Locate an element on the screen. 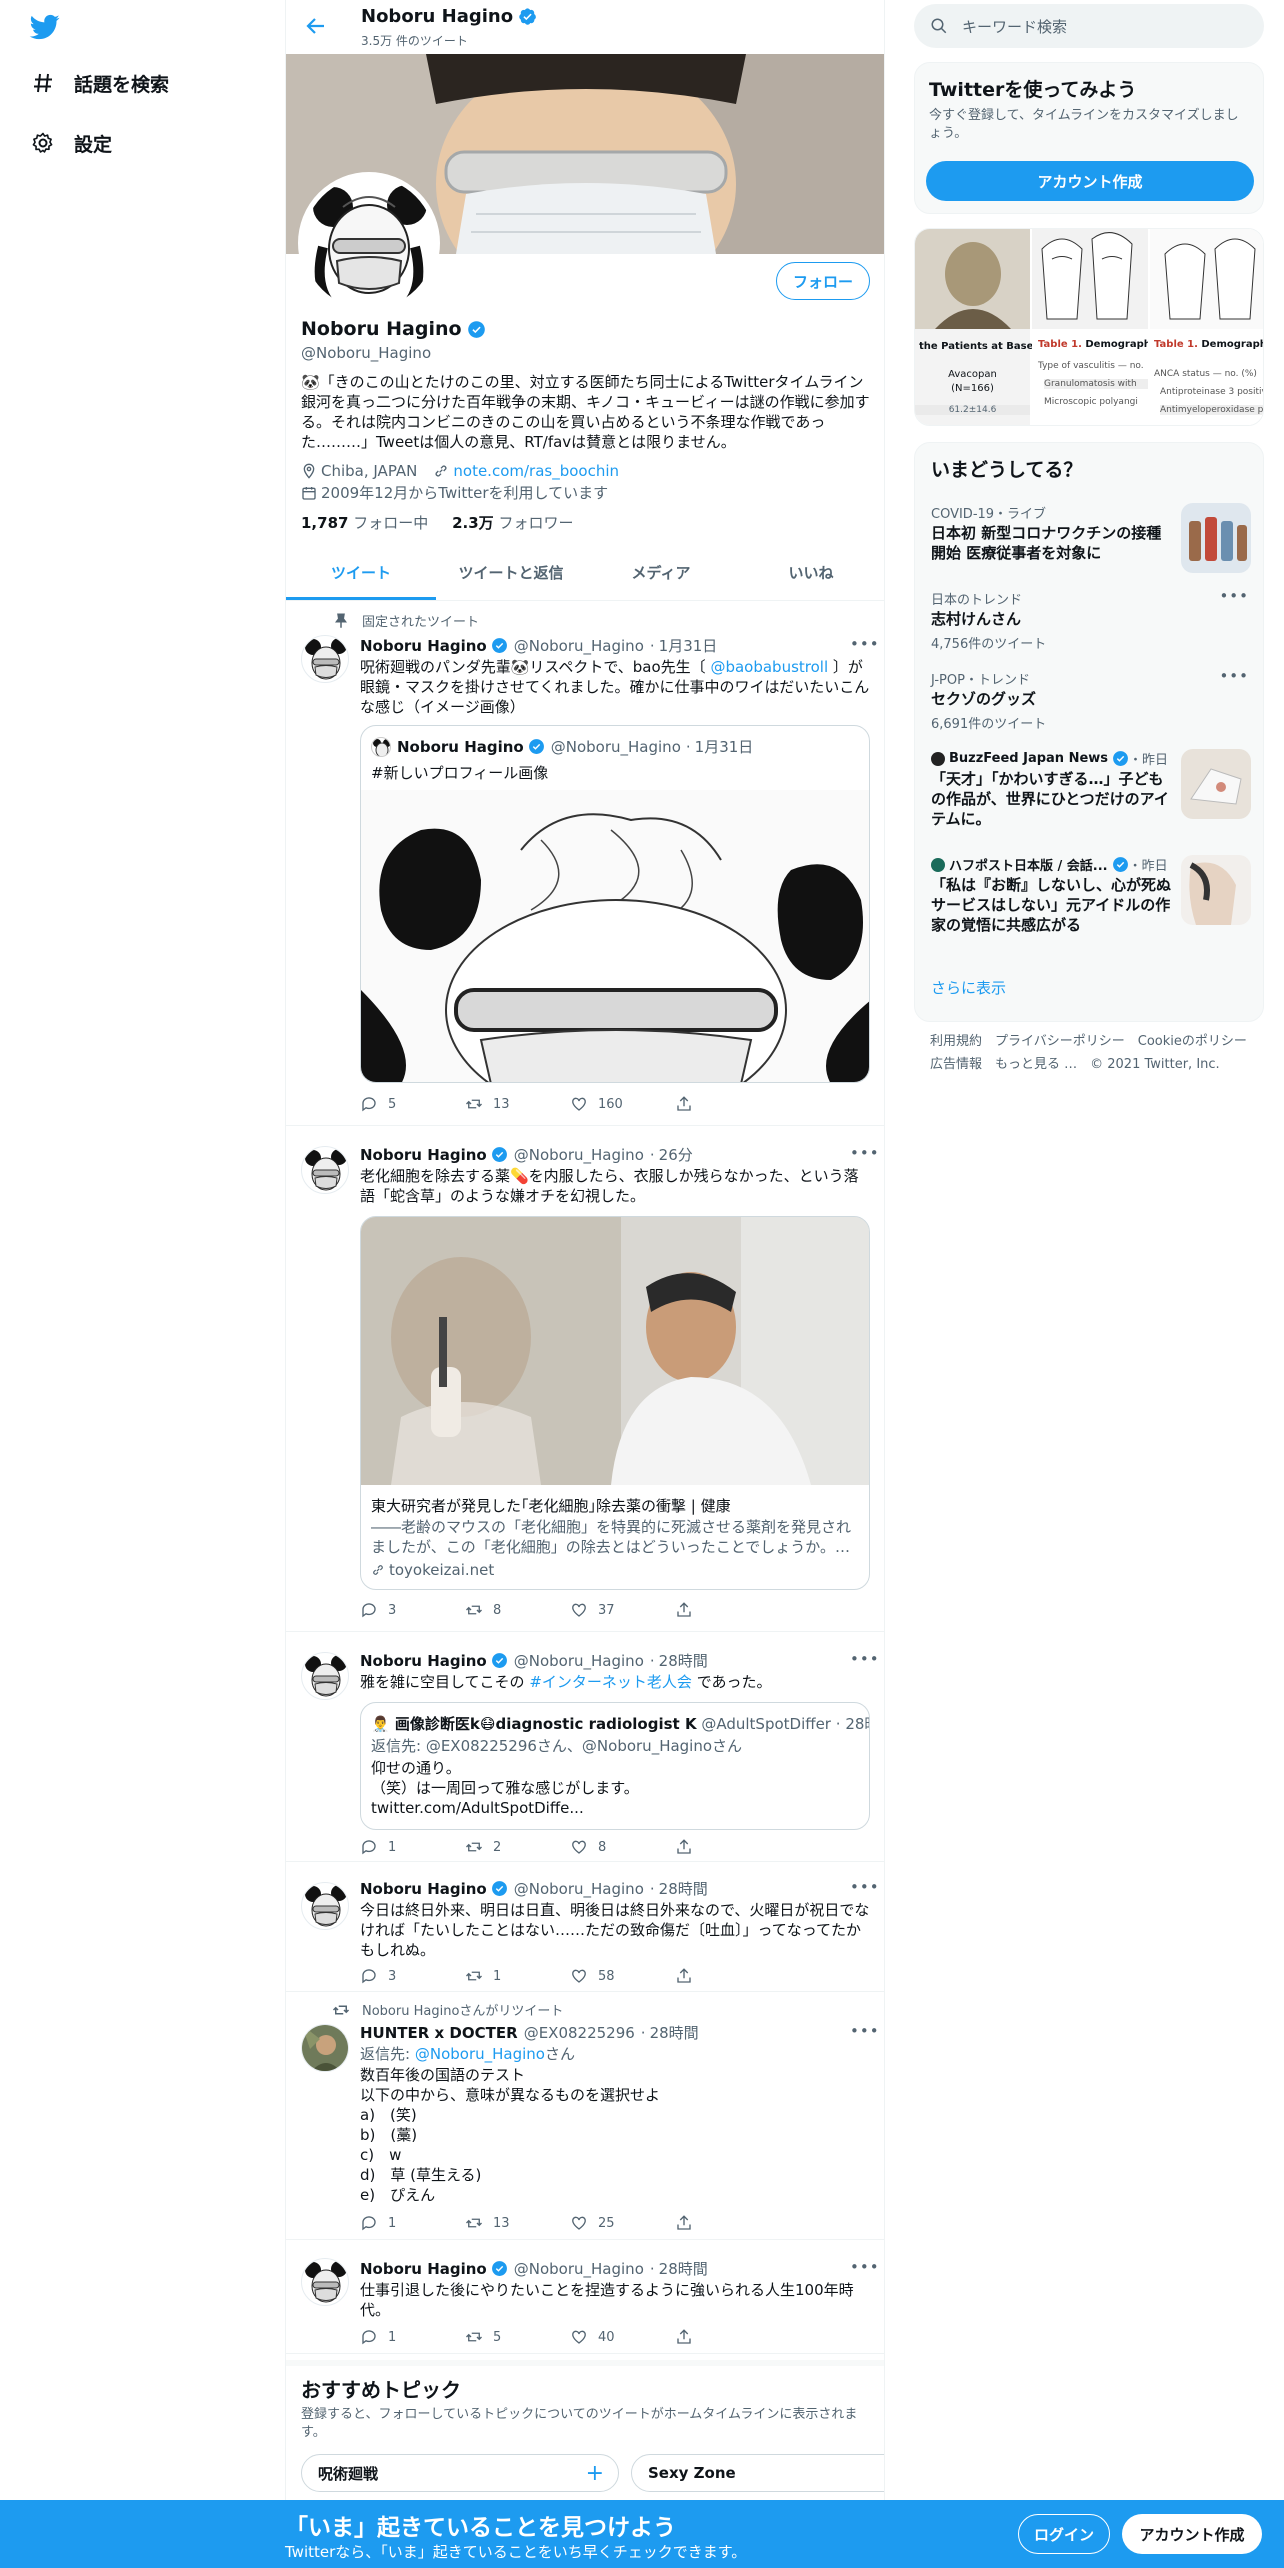 The image size is (1284, 2568). like-button: 25 is located at coordinates (622, 2223).